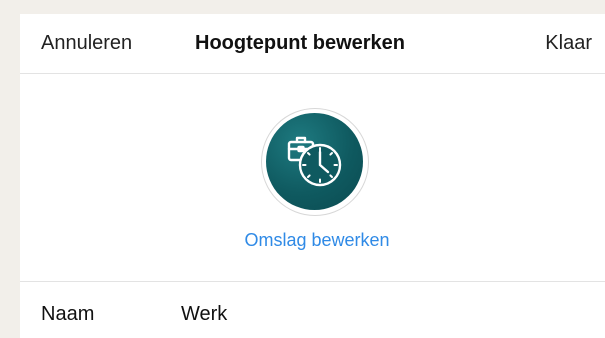 This screenshot has width=605, height=338. I want to click on cover-ring, so click(315, 162).